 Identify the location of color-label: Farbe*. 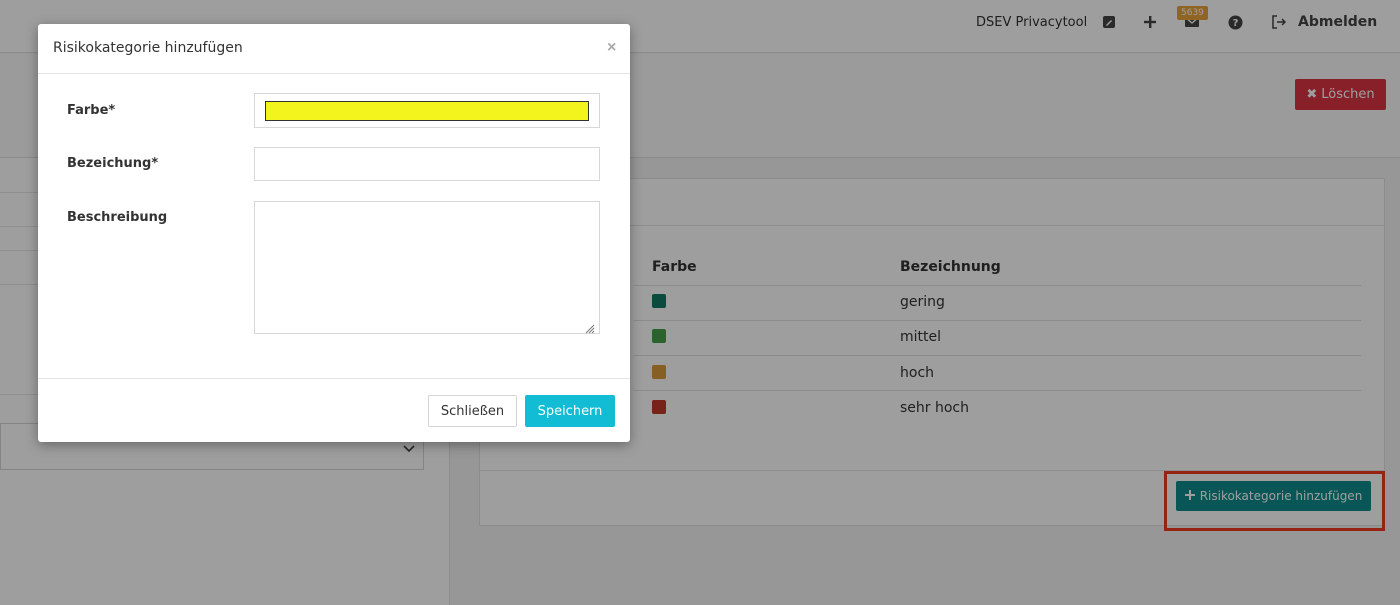
(91, 110).